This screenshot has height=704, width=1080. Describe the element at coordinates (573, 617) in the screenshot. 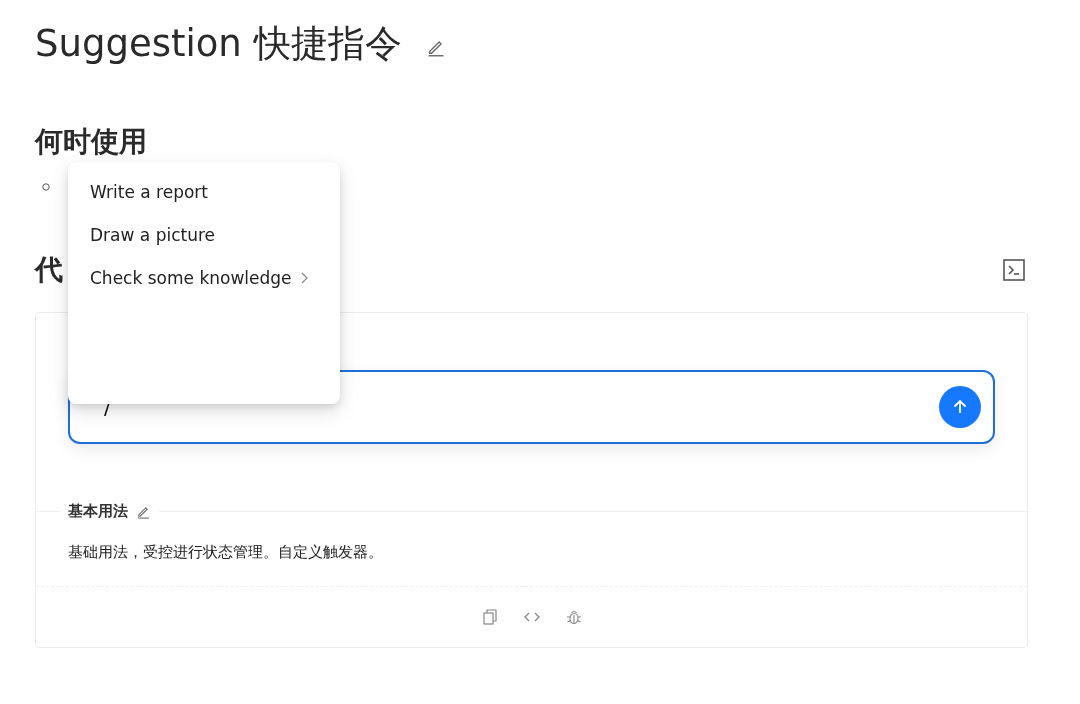

I see `bug-icon` at that location.